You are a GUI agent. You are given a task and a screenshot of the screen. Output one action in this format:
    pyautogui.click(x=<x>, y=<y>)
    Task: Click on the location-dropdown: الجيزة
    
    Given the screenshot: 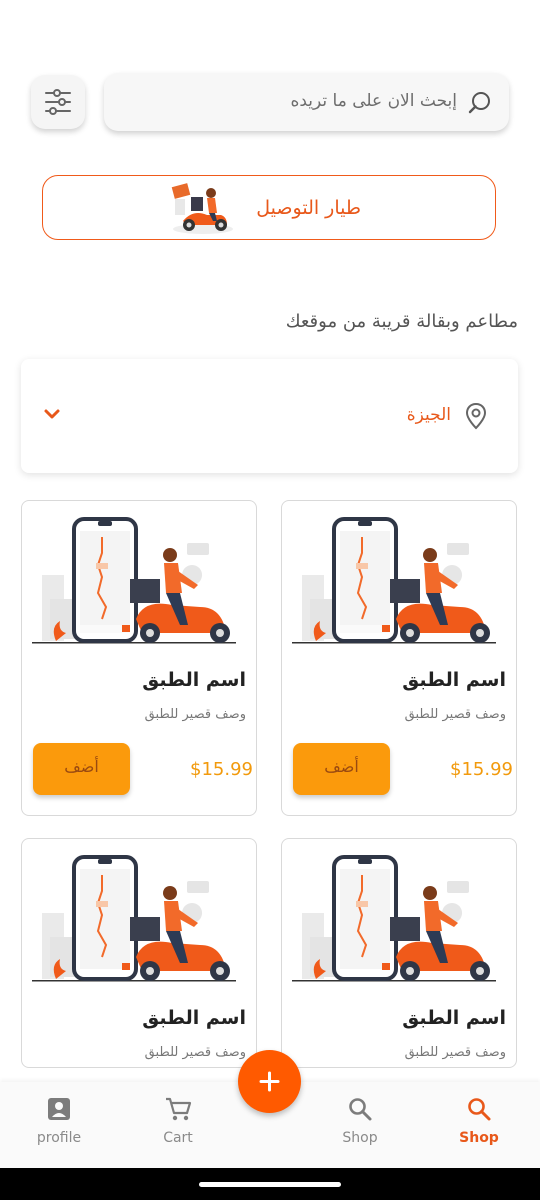 What is the action you would take?
    pyautogui.click(x=269, y=416)
    